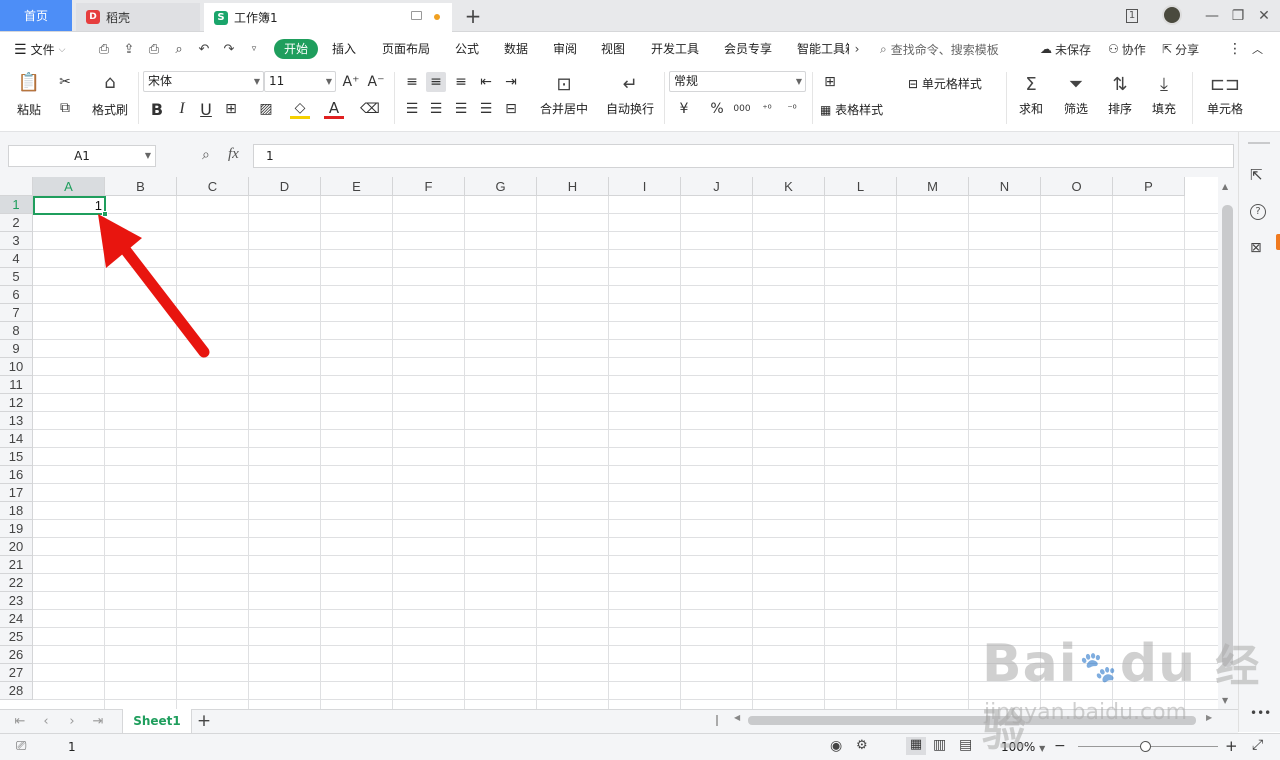 The width and height of the screenshot is (1280, 760). I want to click on tab-developer: 开发工具, so click(675, 49).